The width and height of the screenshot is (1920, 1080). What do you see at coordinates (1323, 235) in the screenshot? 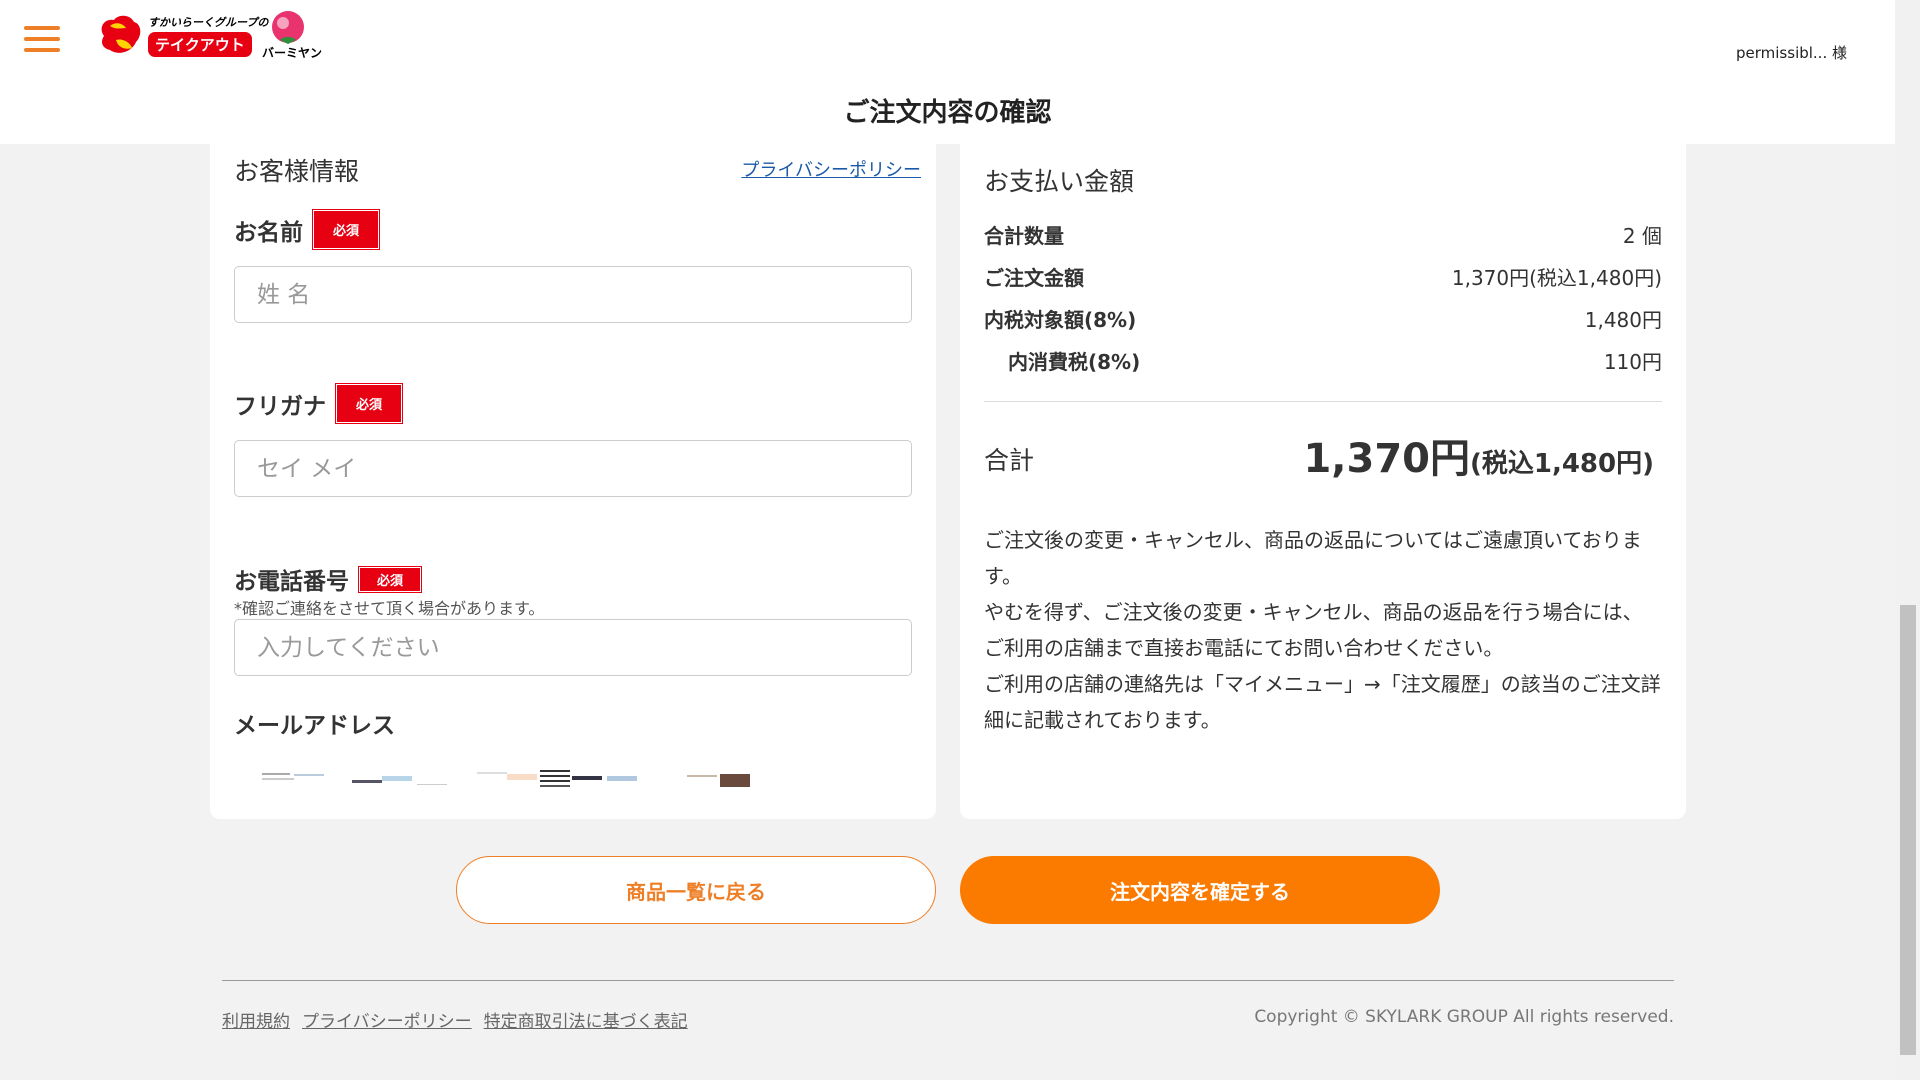
I see `summary-row-quantity: 合計数量 2 個` at bounding box center [1323, 235].